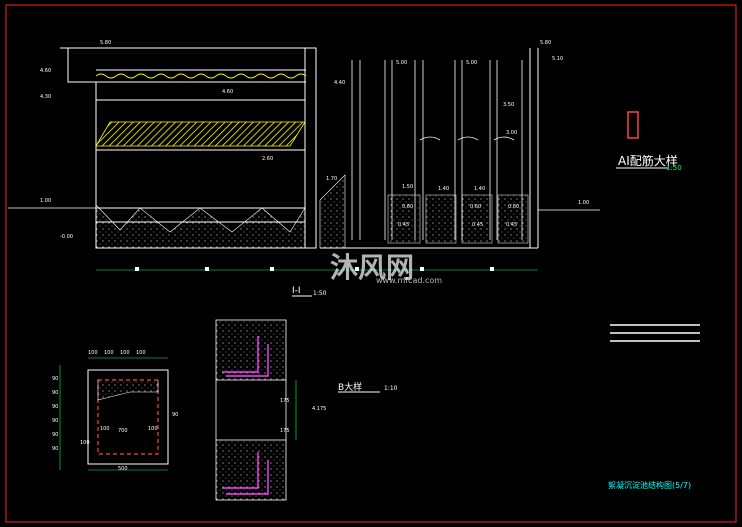 This screenshot has height=527, width=742. I want to click on ai-detail-scale: 1:50, so click(674, 168).